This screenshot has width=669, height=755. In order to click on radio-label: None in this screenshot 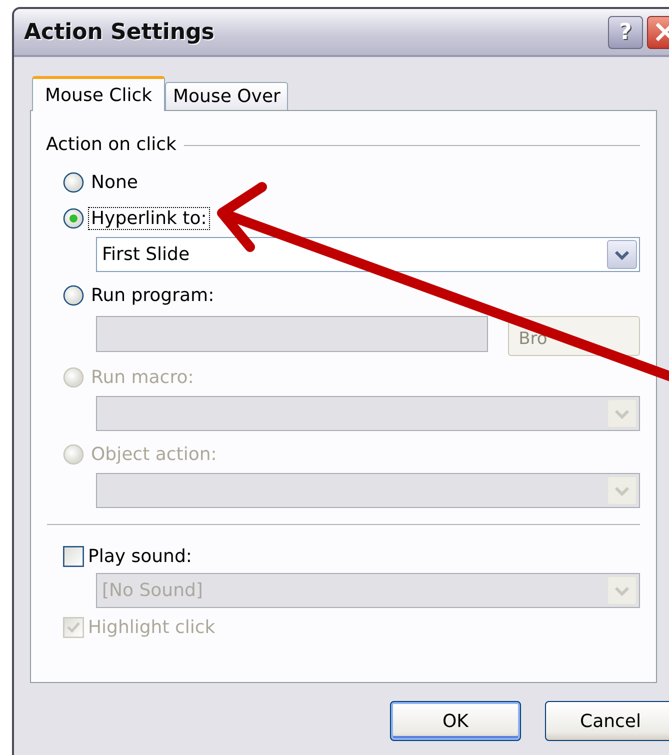, I will do `click(114, 182)`.